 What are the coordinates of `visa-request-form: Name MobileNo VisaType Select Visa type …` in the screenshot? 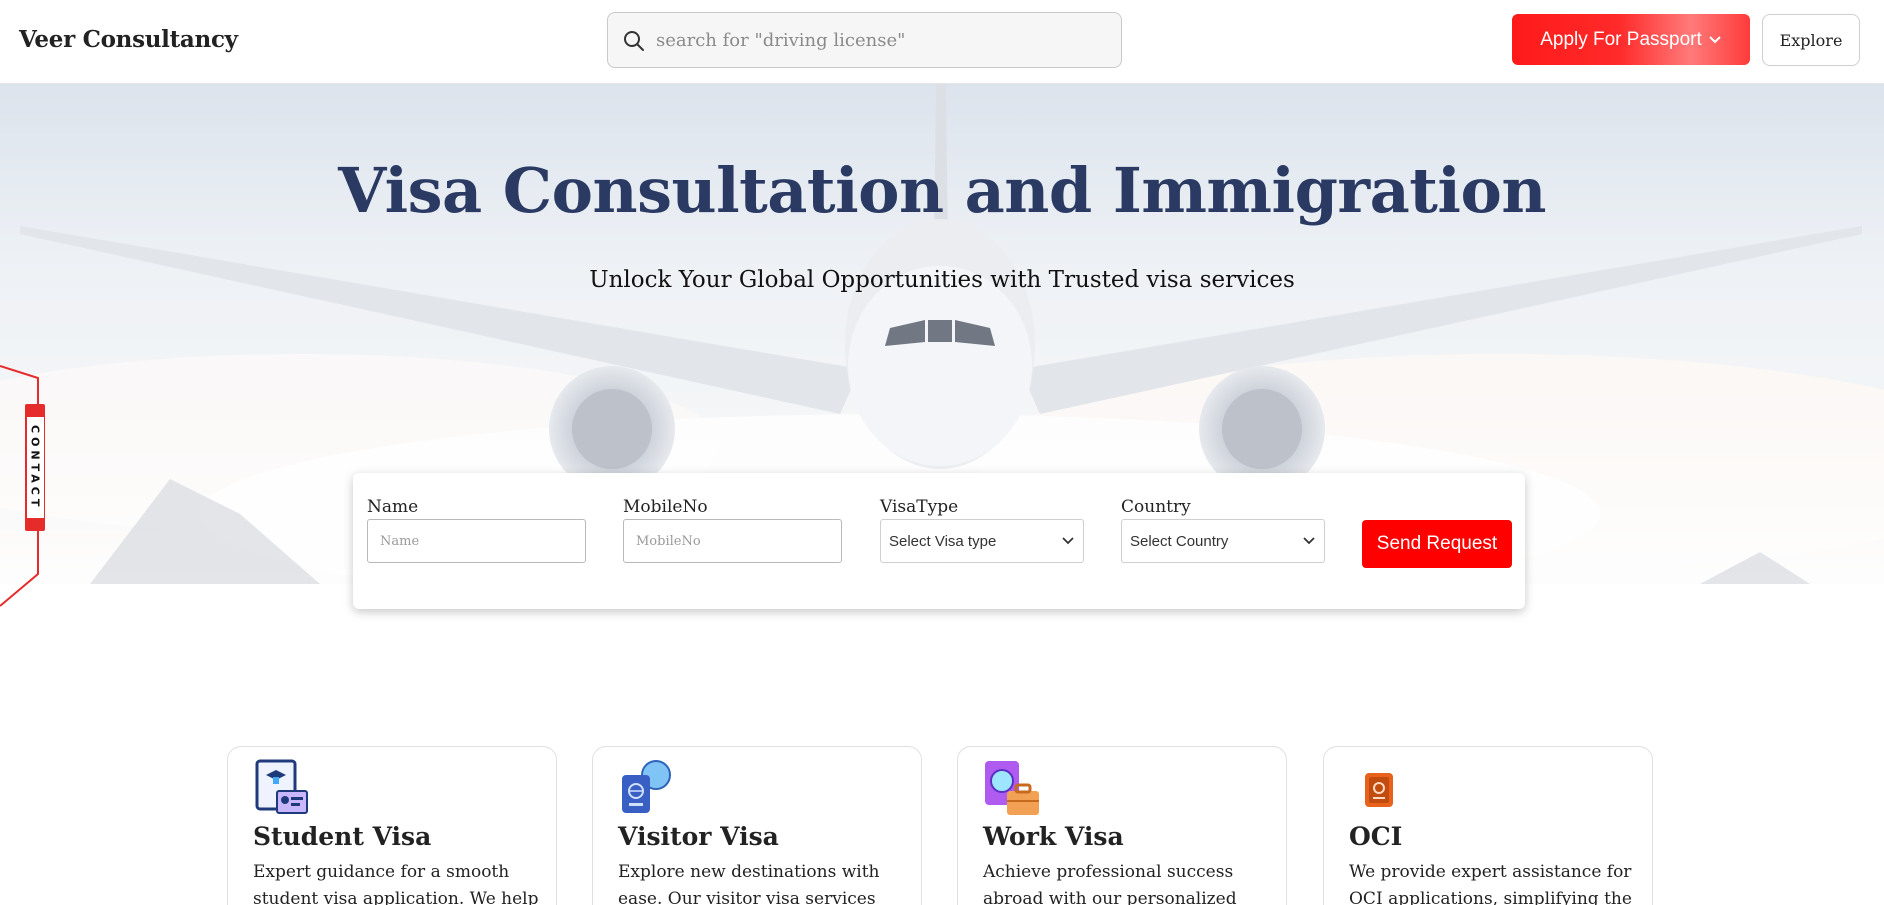 It's located at (939, 541).